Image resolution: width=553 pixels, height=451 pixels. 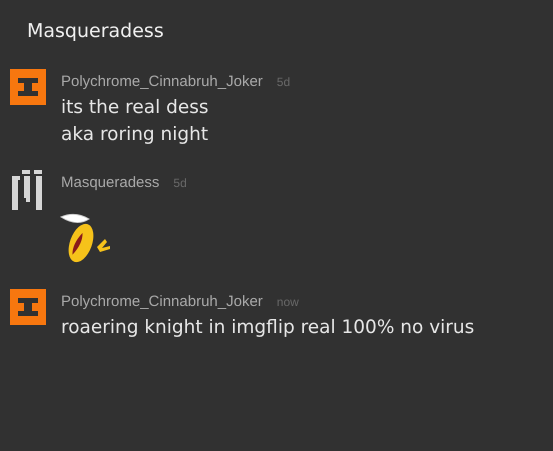 What do you see at coordinates (135, 135) in the screenshot?
I see `message-text: aka roring night` at bounding box center [135, 135].